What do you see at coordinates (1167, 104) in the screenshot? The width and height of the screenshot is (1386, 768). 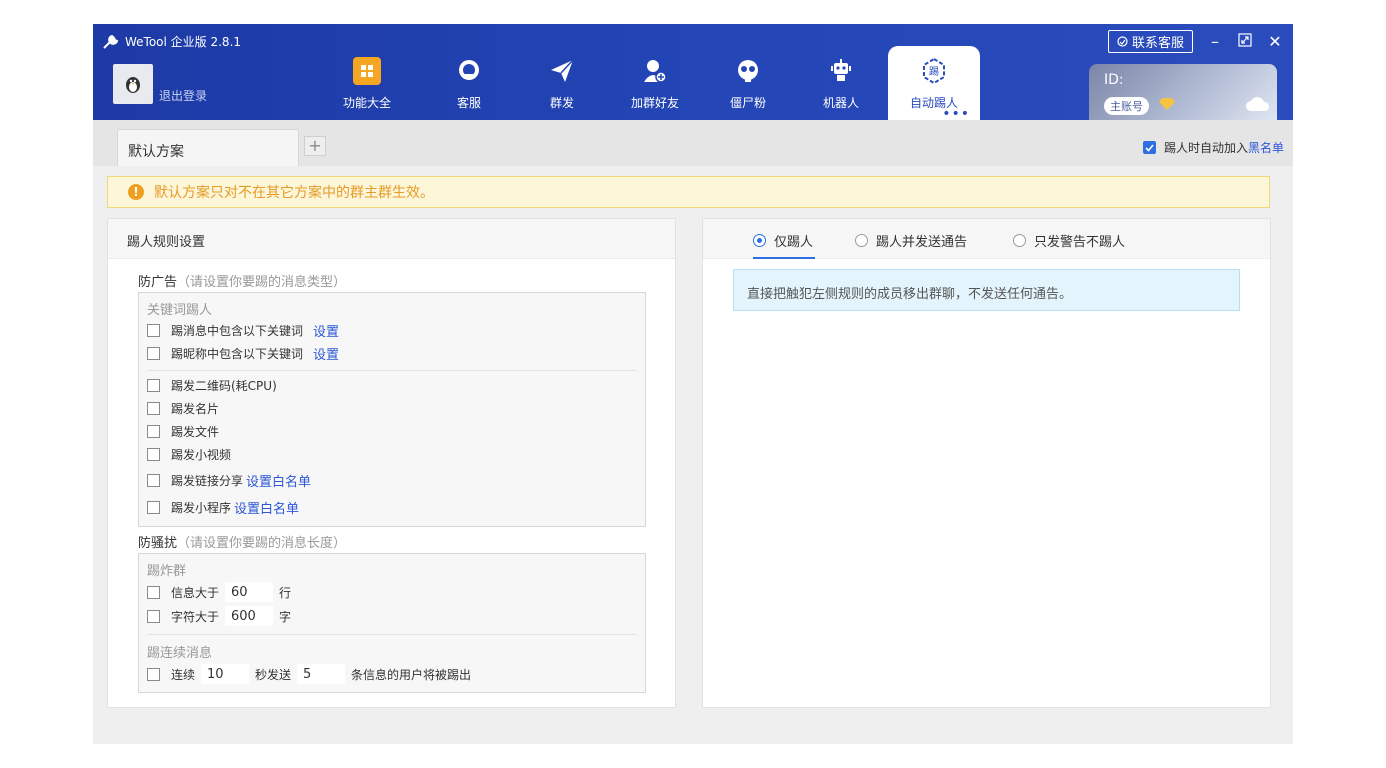 I see `diamond-icon` at bounding box center [1167, 104].